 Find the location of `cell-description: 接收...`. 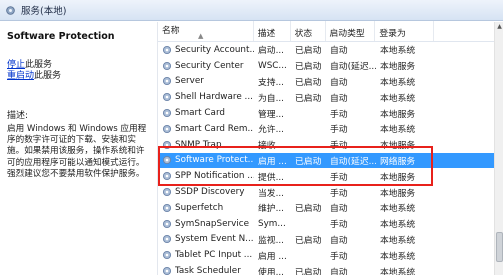

cell-description: 接收... is located at coordinates (271, 146).